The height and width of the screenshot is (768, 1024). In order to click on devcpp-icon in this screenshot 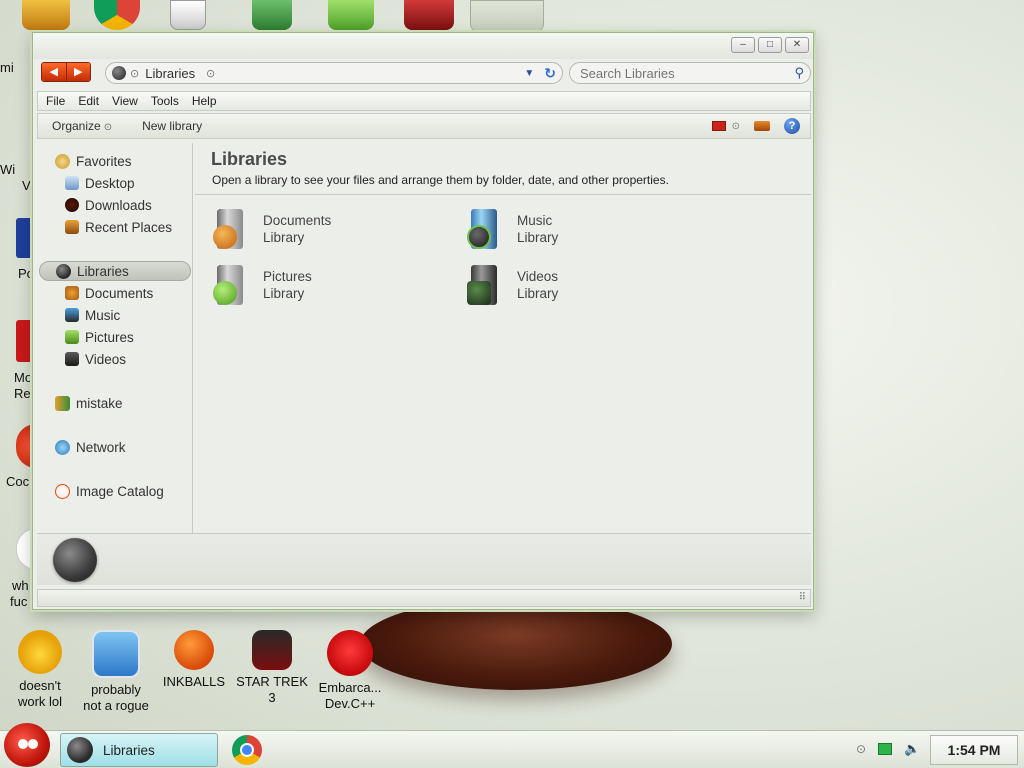, I will do `click(350, 653)`.